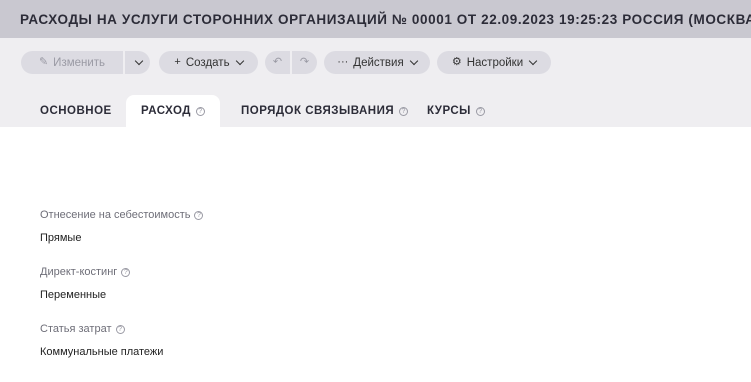 This screenshot has width=751, height=382. I want to click on tab-label: ОСНОВНОЕ, so click(76, 111).